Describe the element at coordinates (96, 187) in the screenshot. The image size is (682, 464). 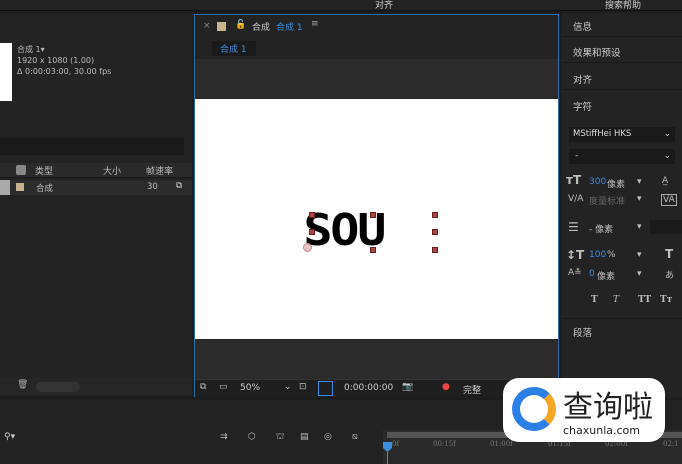
I see `project-row: 合成 30 ⧉` at that location.